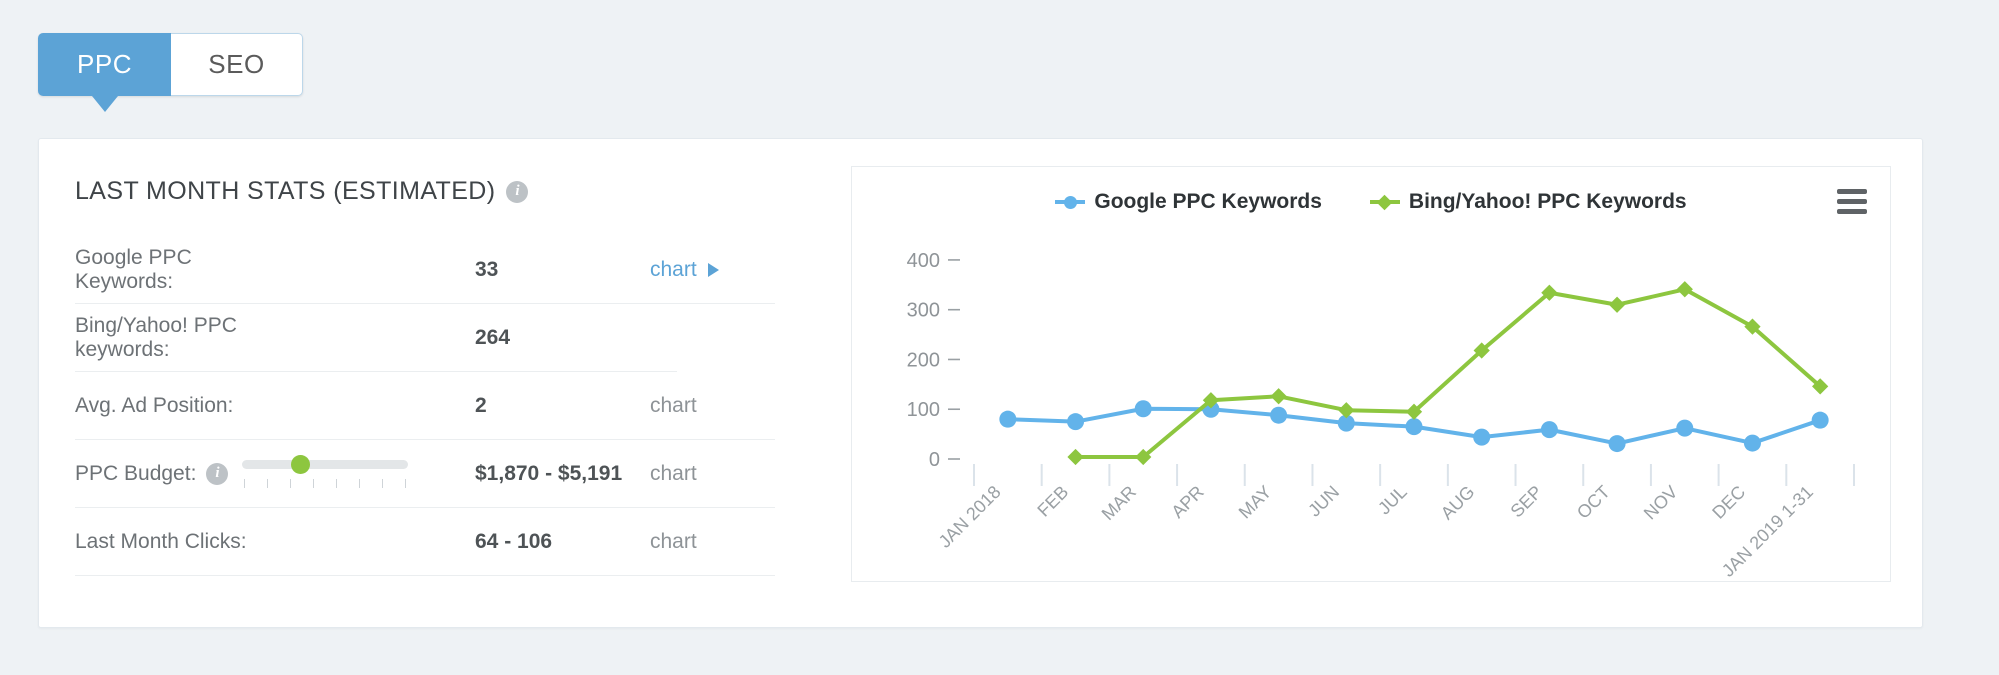  Describe the element at coordinates (1593, 502) in the screenshot. I see `x-axis-tick-label: OCT` at that location.